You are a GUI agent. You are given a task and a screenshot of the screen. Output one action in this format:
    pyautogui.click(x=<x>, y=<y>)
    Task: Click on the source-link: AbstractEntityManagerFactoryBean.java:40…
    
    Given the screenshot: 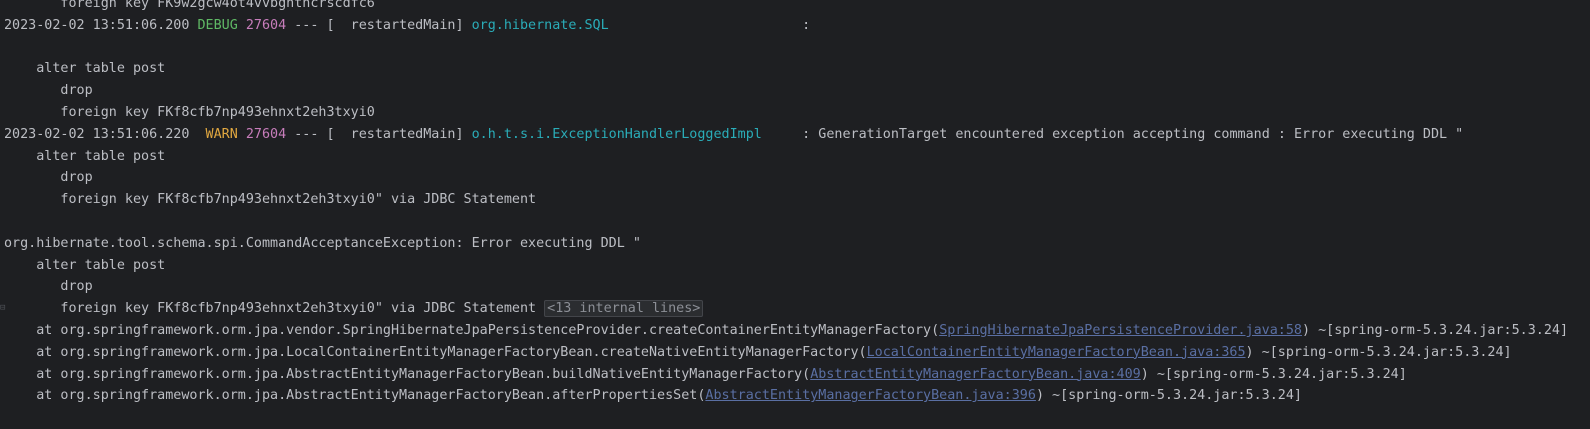 What is the action you would take?
    pyautogui.click(x=975, y=374)
    